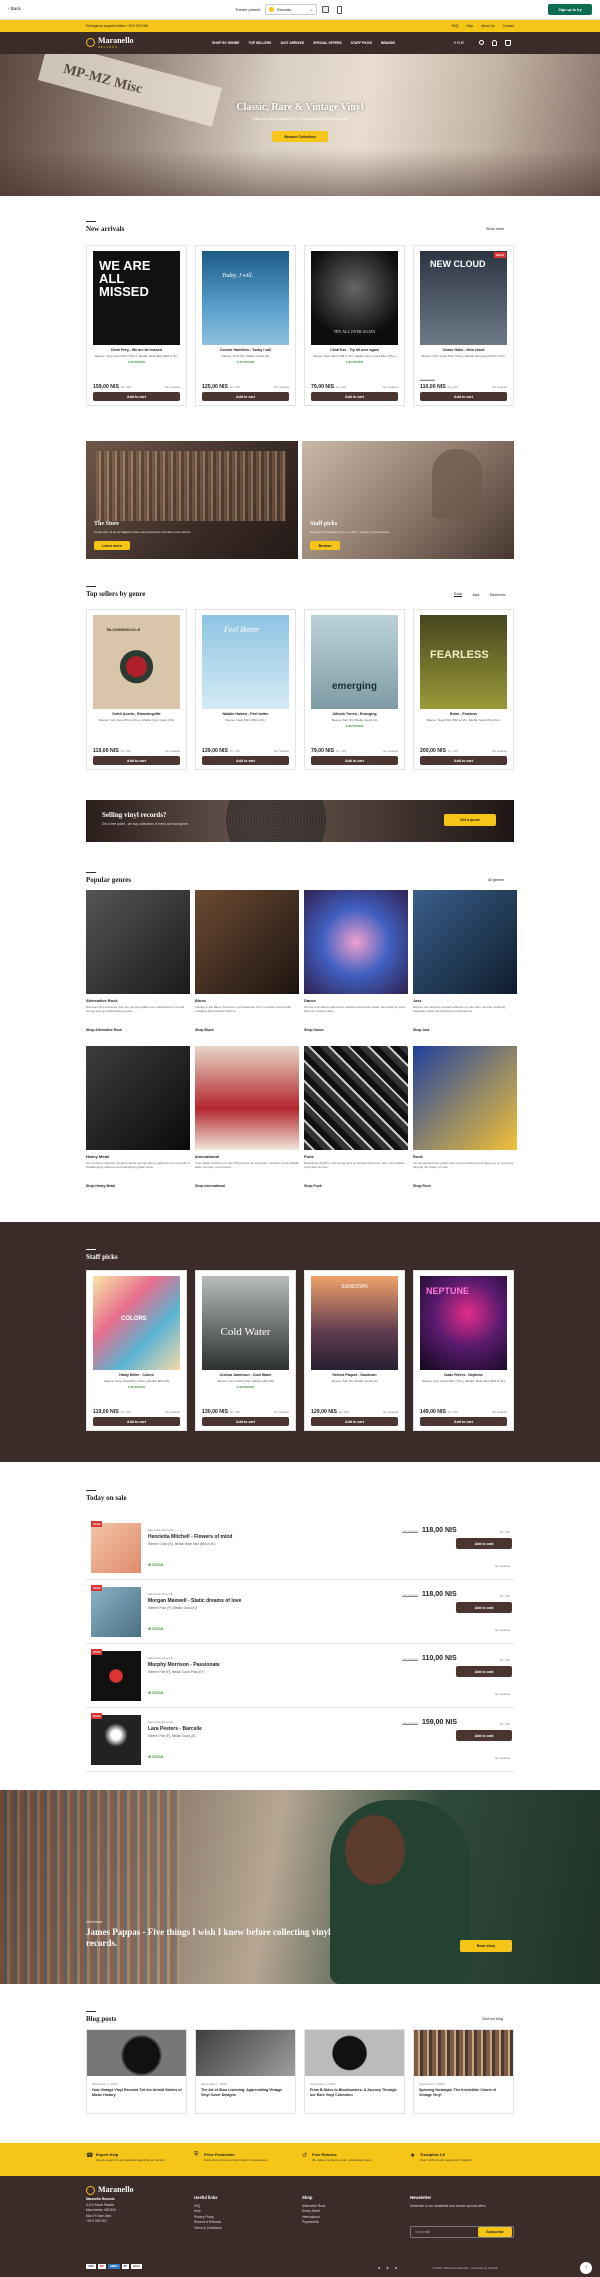 The image size is (600, 2277). Describe the element at coordinates (463, 1375) in the screenshot. I see `product-title: Isaac Rivers - Neptune` at that location.